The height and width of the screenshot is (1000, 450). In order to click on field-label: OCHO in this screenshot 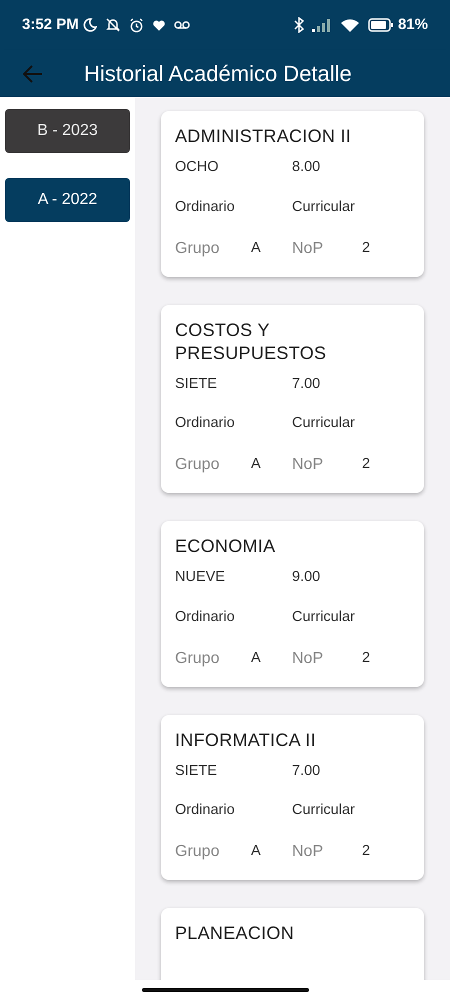, I will do `click(197, 167)`.